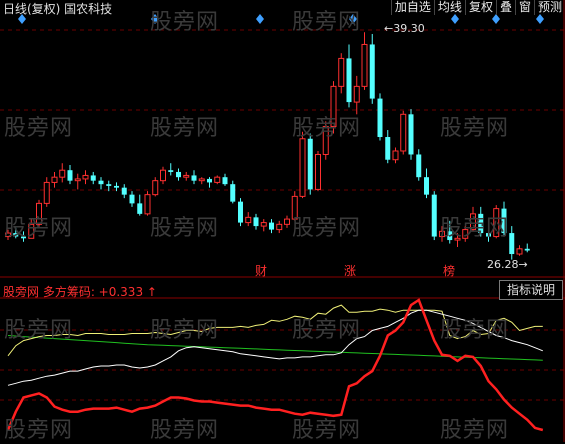 This screenshot has height=444, width=565. What do you see at coordinates (350, 270) in the screenshot?
I see `event-marker-rise: 涨` at bounding box center [350, 270].